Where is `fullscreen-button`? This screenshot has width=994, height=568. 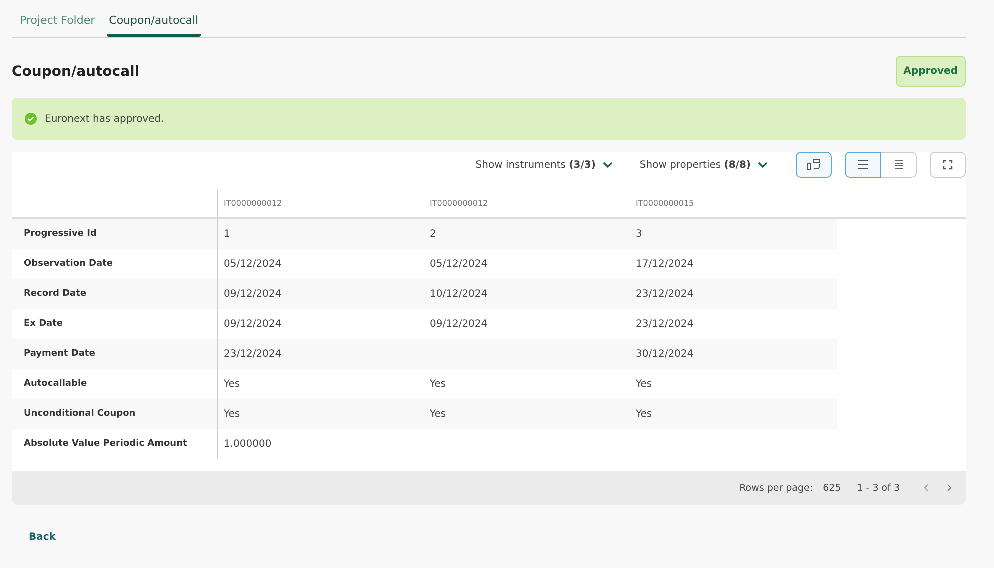 fullscreen-button is located at coordinates (948, 165).